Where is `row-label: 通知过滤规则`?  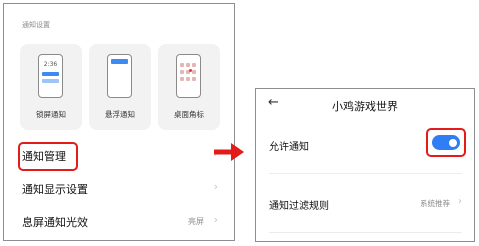
row-label: 通知过滤规则 is located at coordinates (299, 206).